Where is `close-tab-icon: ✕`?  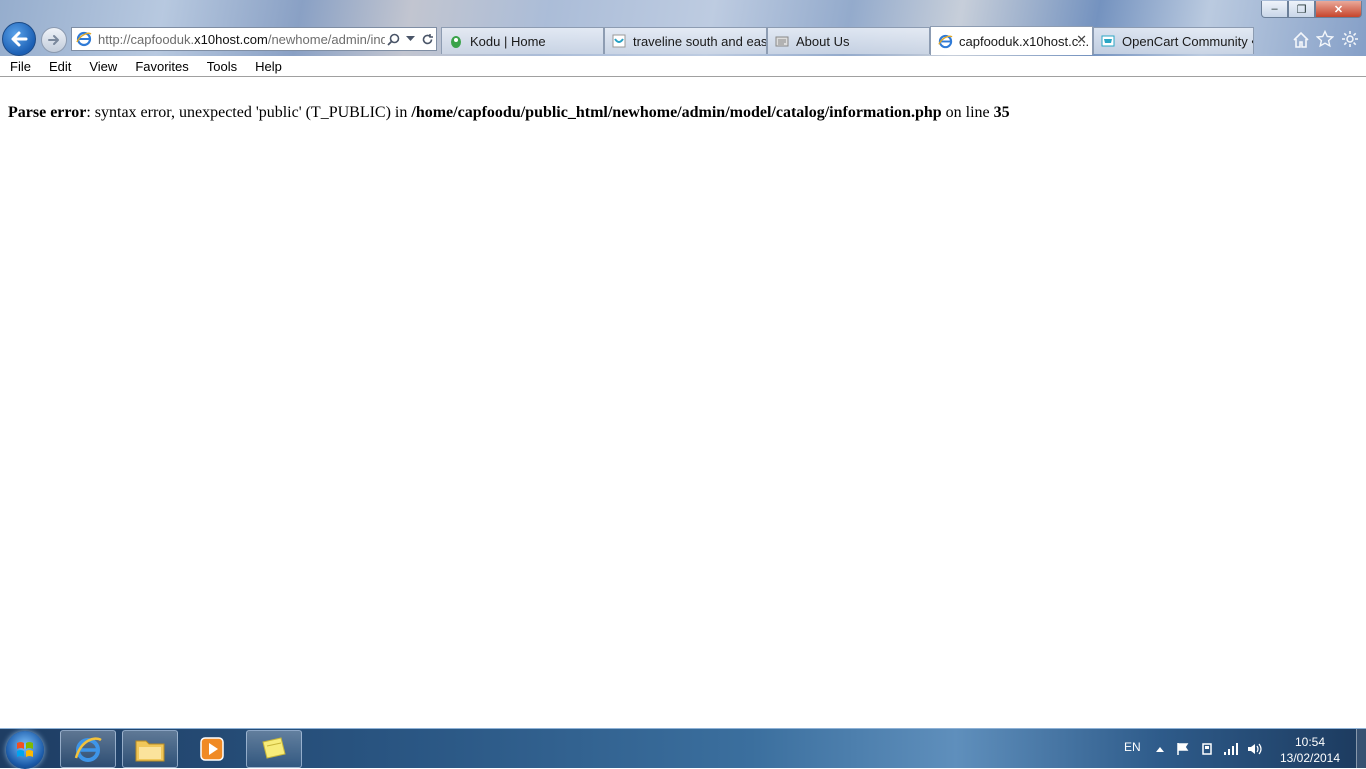 close-tab-icon: ✕ is located at coordinates (1081, 40).